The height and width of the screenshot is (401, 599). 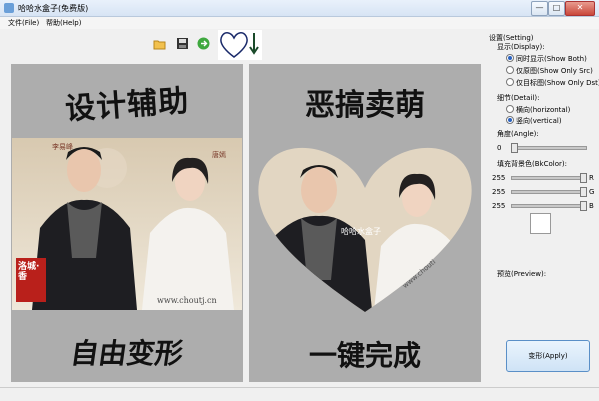 What do you see at coordinates (554, 71) in the screenshot?
I see `display-option-src: 仅原图(Show Only Src)` at bounding box center [554, 71].